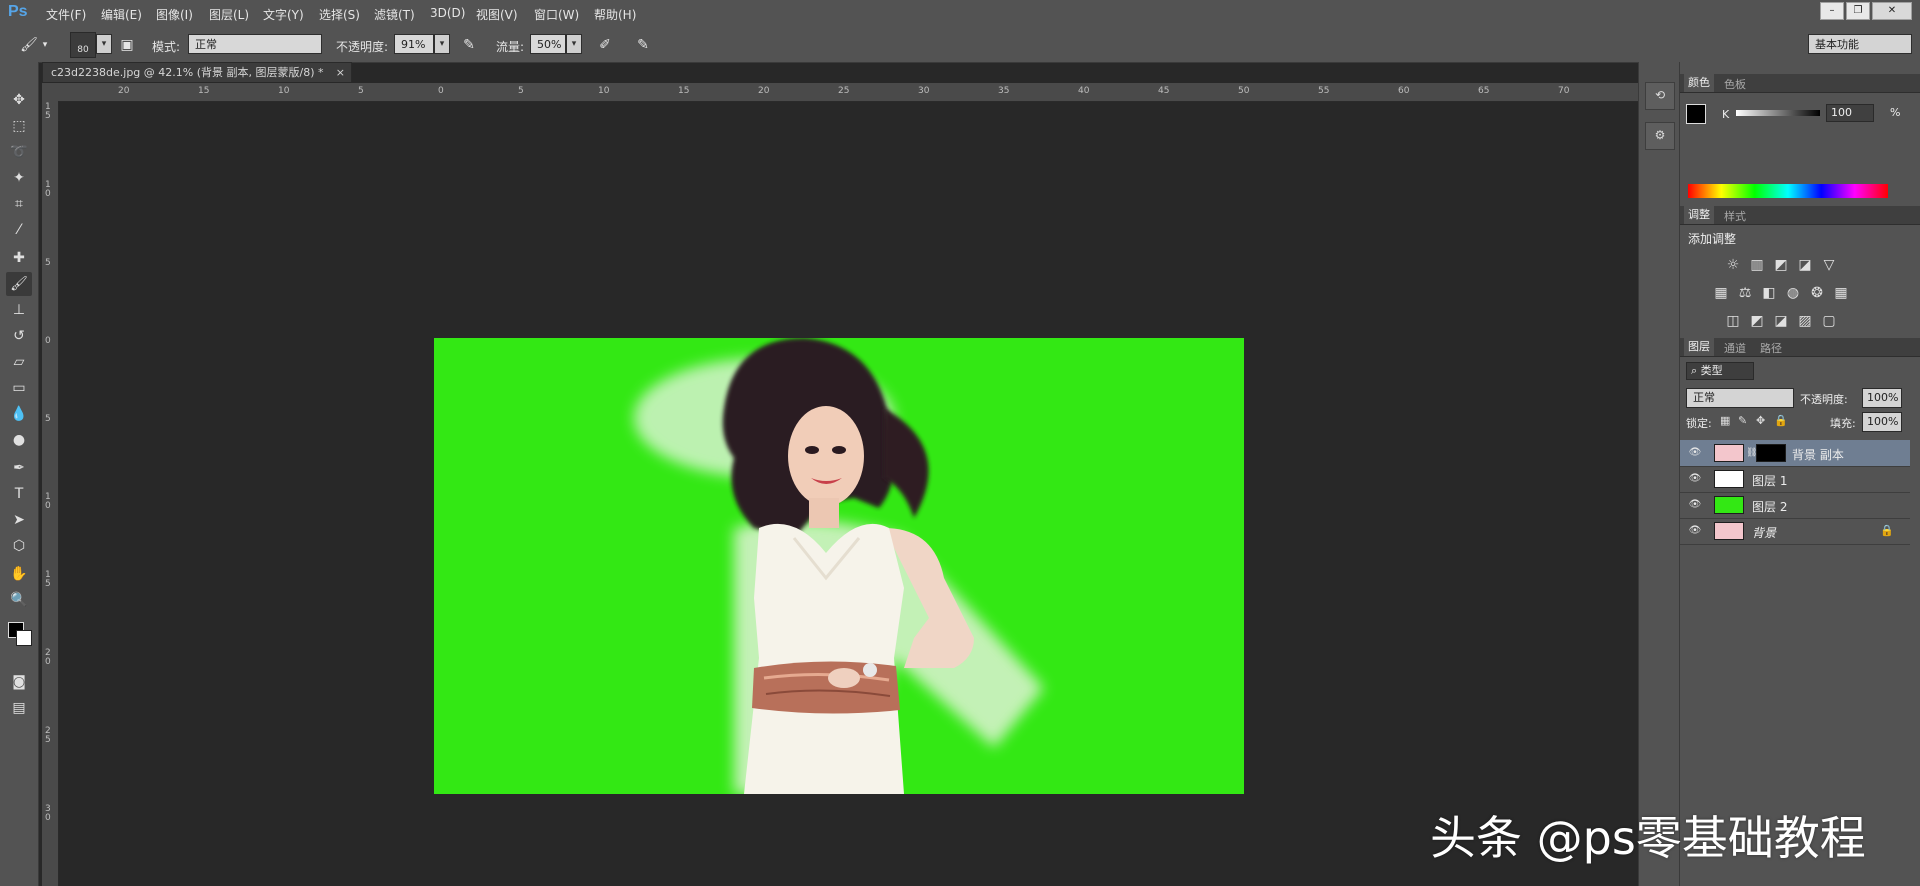  I want to click on brightness-icon: ☼, so click(1733, 265).